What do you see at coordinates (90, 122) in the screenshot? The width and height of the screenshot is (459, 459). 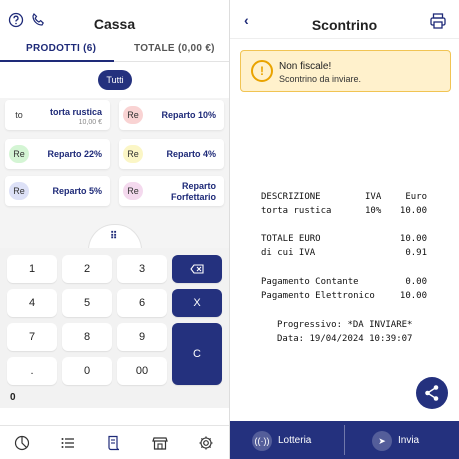 I see `product-price: 10,00 €` at bounding box center [90, 122].